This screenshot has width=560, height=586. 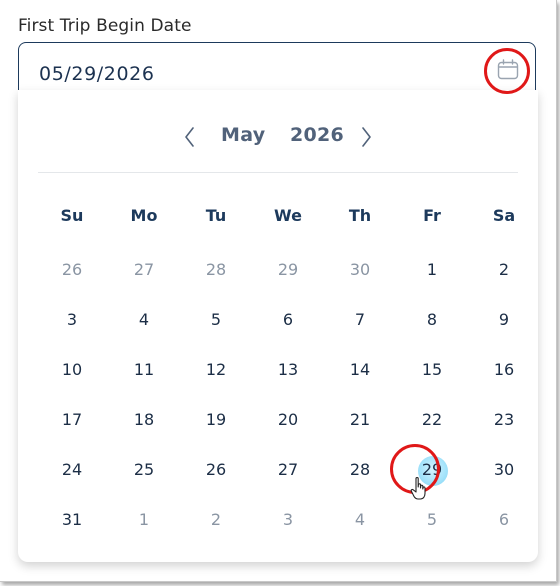 I want to click on day-number: 16, so click(x=504, y=369).